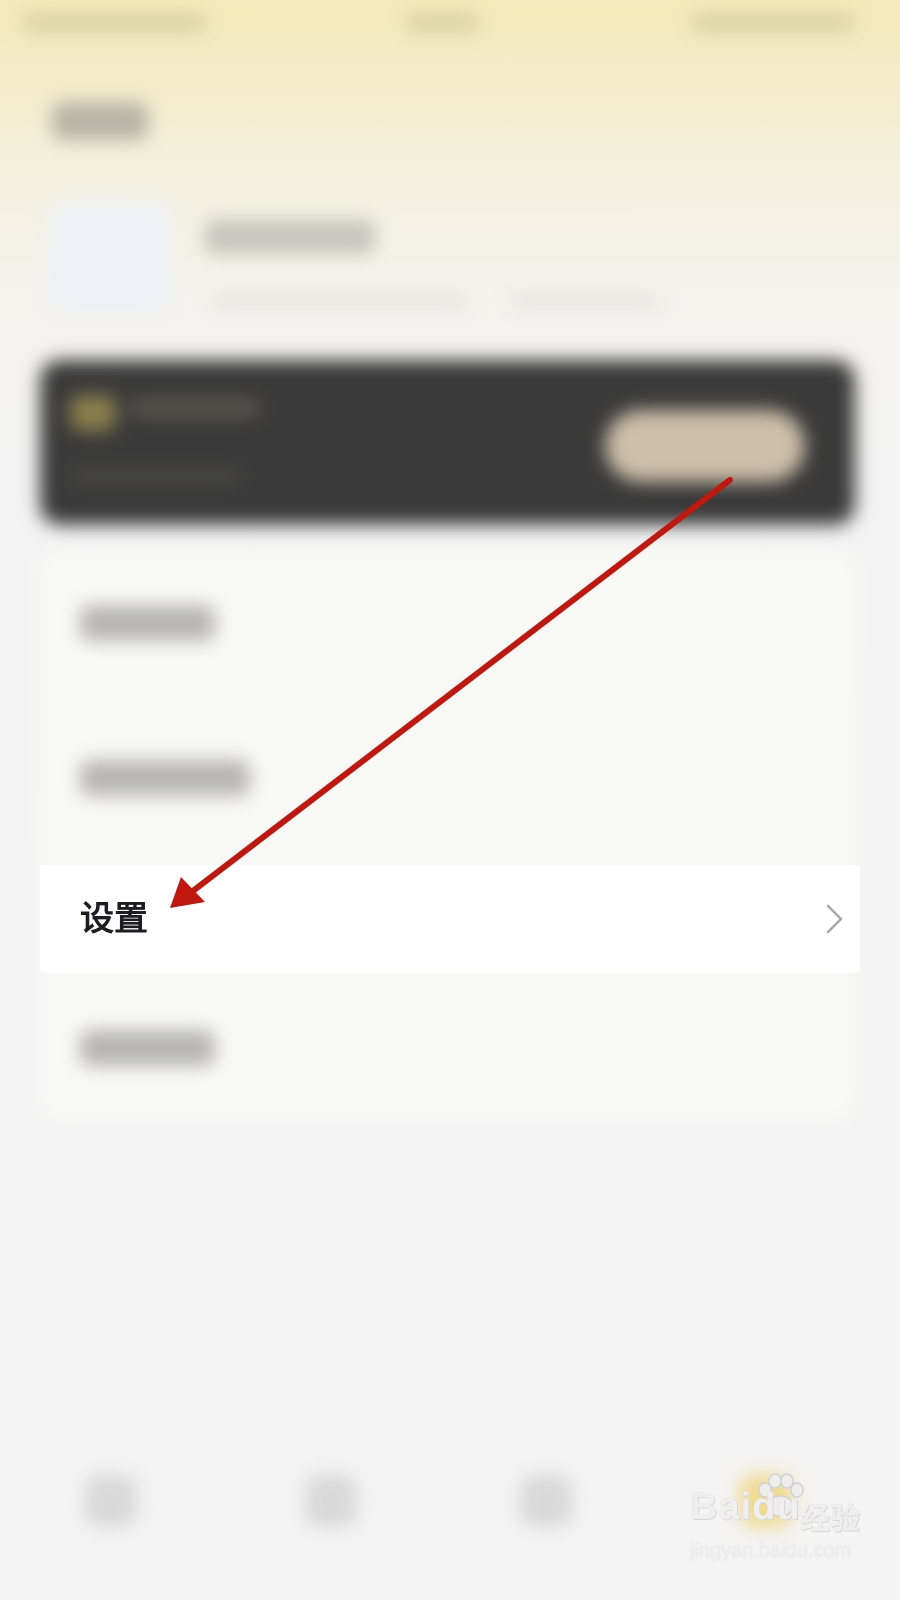 The width and height of the screenshot is (900, 1600). Describe the element at coordinates (830, 1519) in the screenshot. I see `watermark-brand-text: 经验` at that location.